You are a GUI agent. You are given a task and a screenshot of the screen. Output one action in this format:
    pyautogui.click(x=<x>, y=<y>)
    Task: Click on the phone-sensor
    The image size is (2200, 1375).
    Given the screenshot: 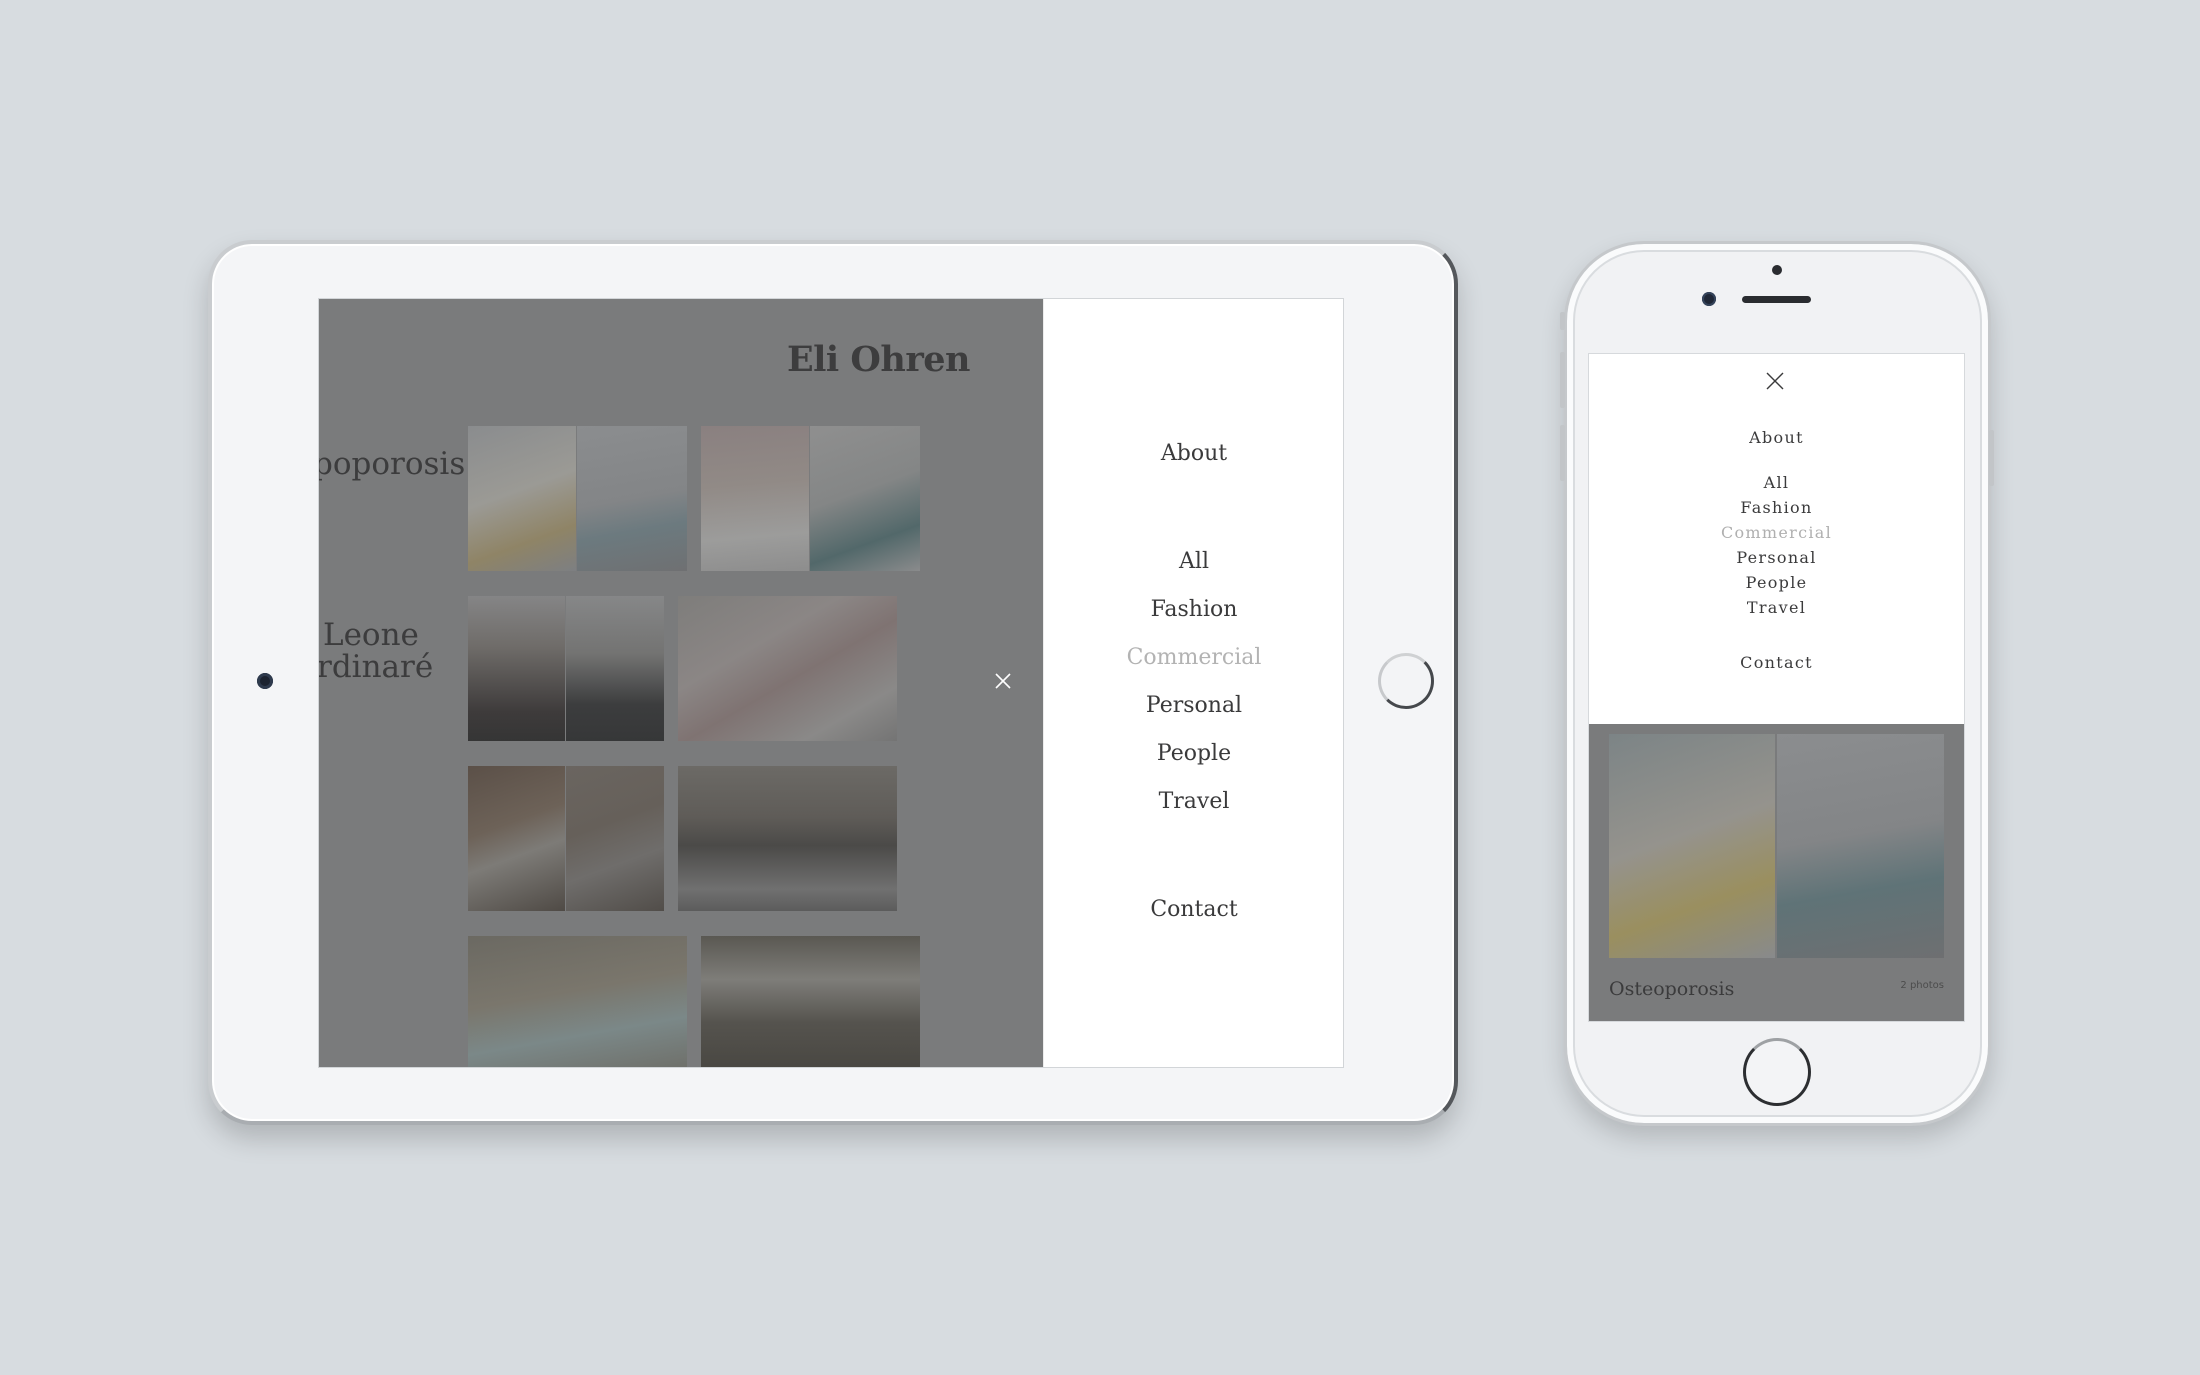 What is the action you would take?
    pyautogui.click(x=1777, y=270)
    